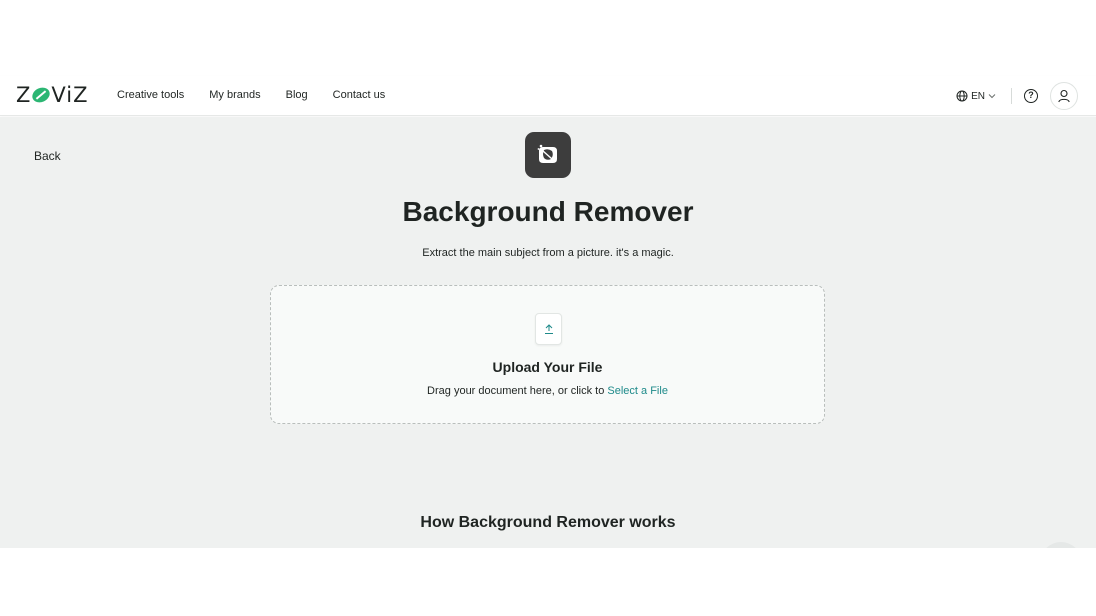  What do you see at coordinates (548, 211) in the screenshot?
I see `page-title: Background Remover` at bounding box center [548, 211].